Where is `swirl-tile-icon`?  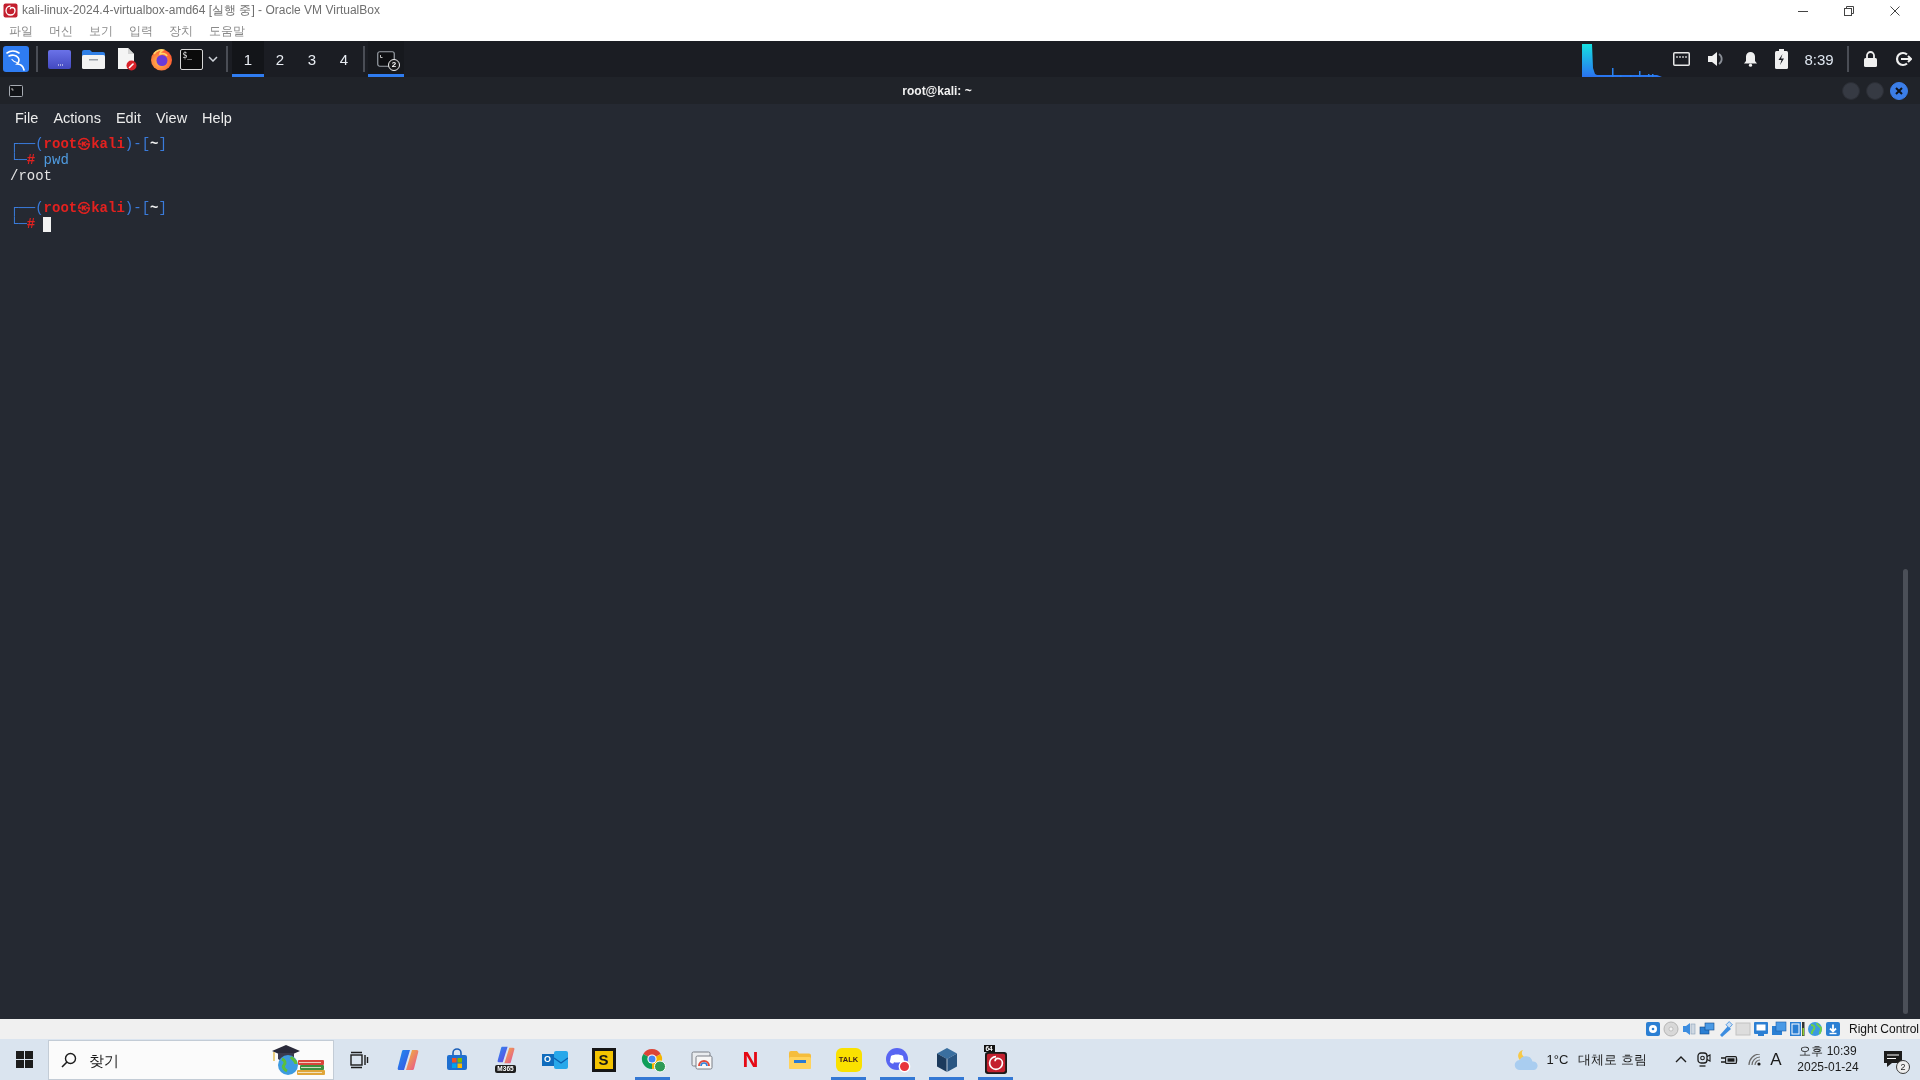 swirl-tile-icon is located at coordinates (995, 1063).